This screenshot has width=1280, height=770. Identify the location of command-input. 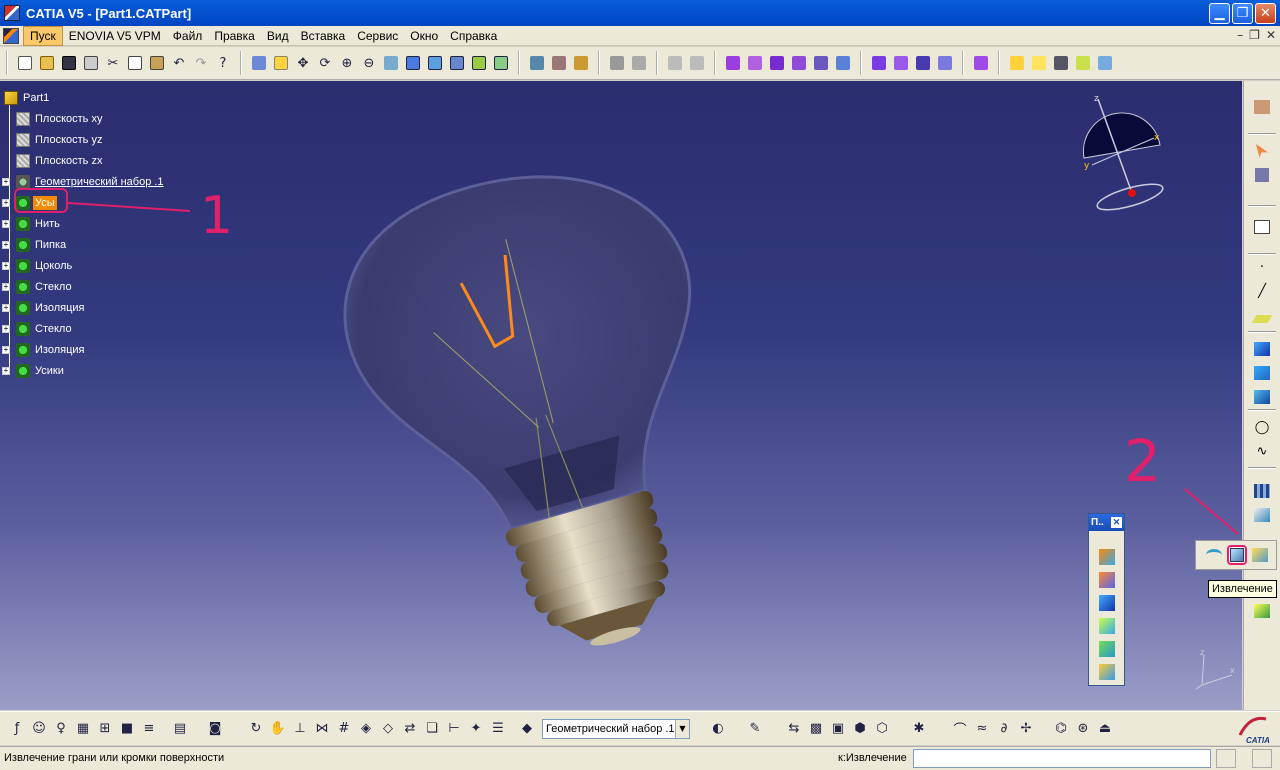
(1062, 758).